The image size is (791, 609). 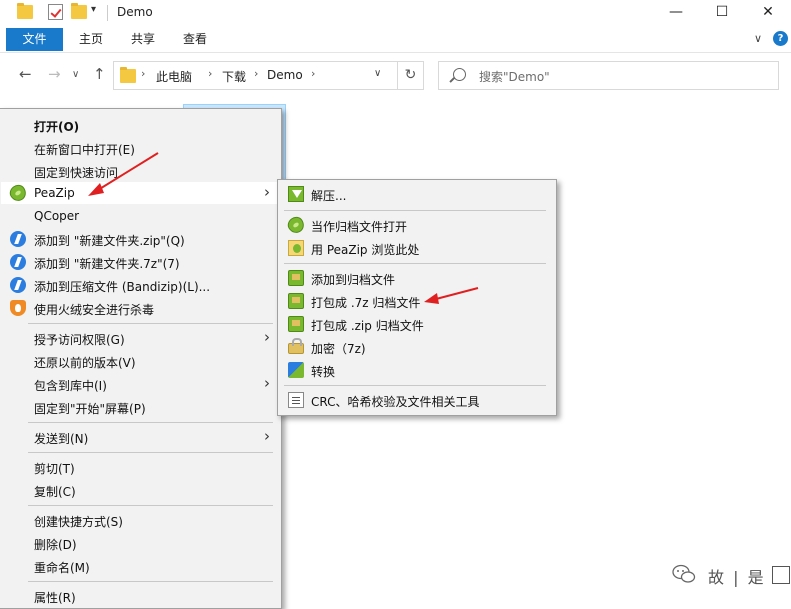 I want to click on chevron-down-icon: ∨, so click(x=377, y=73).